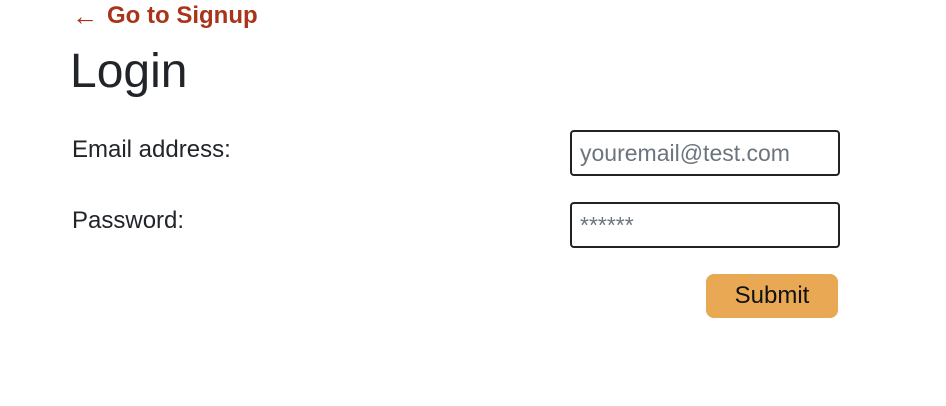 The image size is (946, 406). What do you see at coordinates (151, 149) in the screenshot?
I see `email-label: Email address:` at bounding box center [151, 149].